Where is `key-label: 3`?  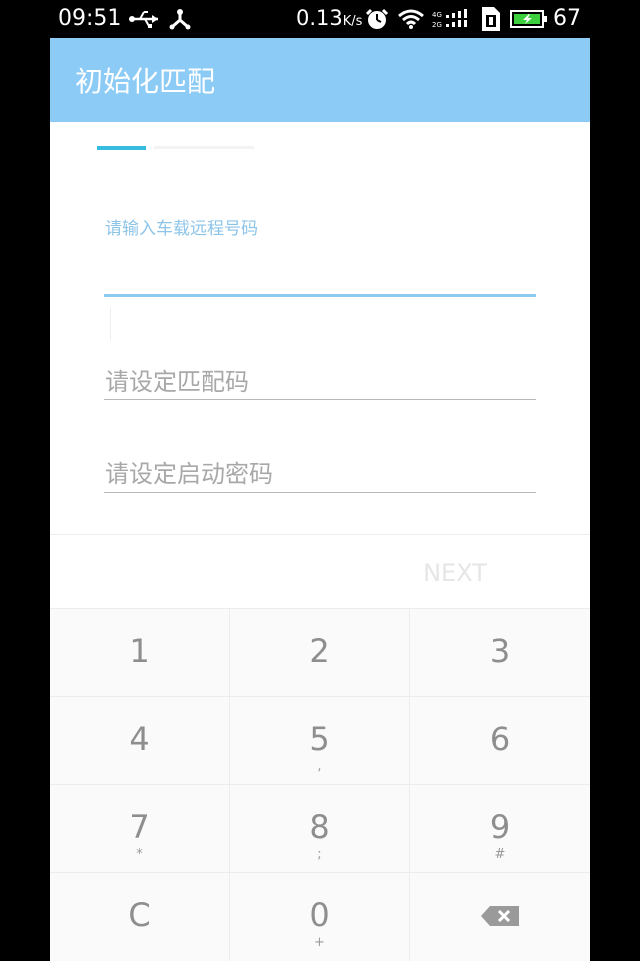 key-label: 3 is located at coordinates (500, 651).